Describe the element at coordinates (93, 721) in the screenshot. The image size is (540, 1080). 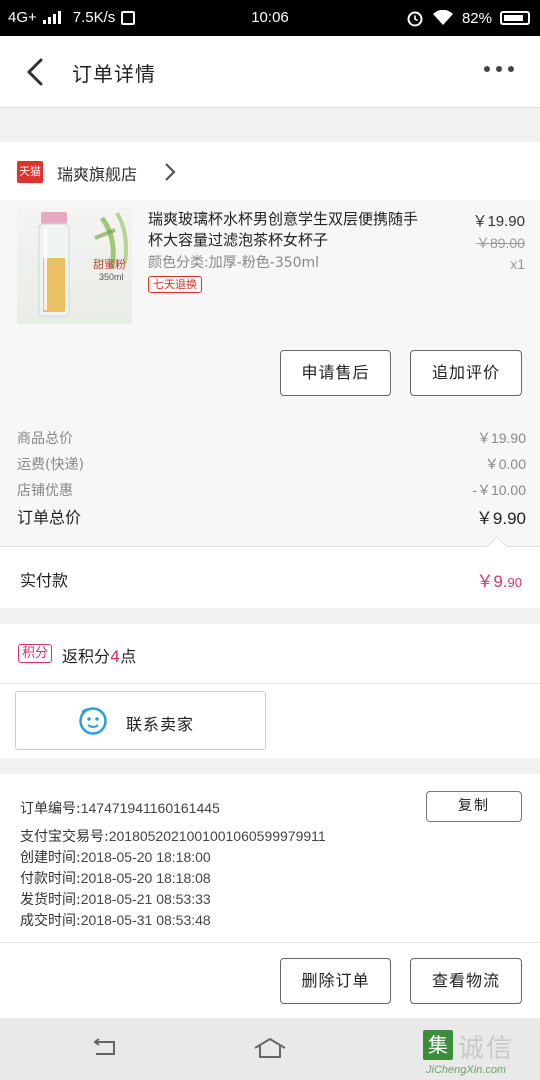
I see `chat-face-icon` at that location.